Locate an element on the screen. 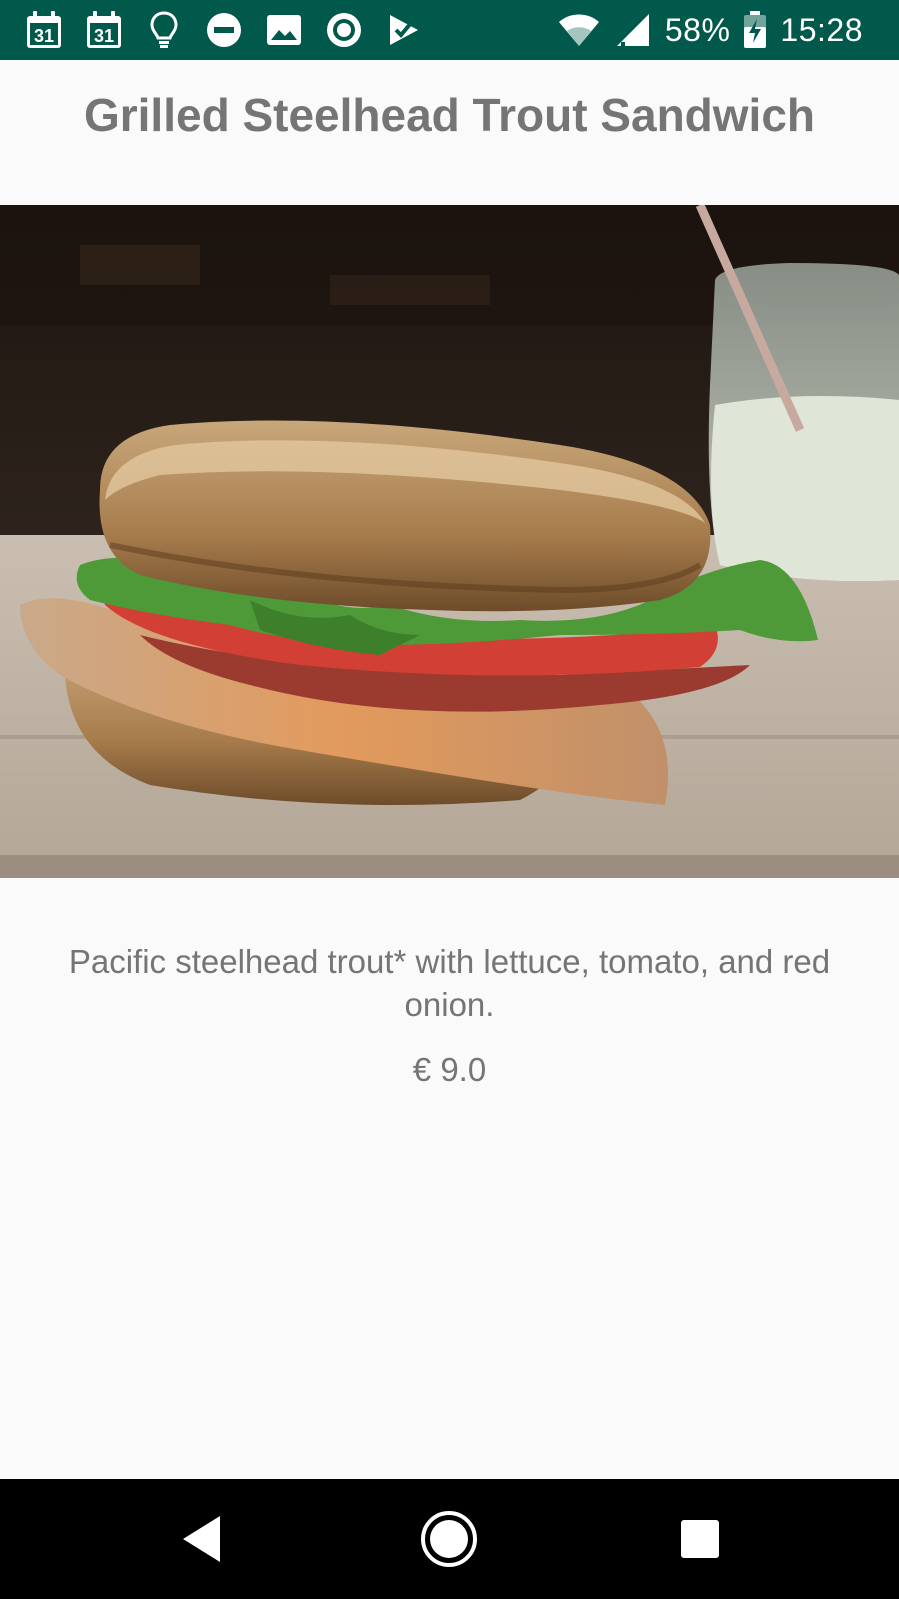  system-status: 58% 15:28 is located at coordinates (710, 30).